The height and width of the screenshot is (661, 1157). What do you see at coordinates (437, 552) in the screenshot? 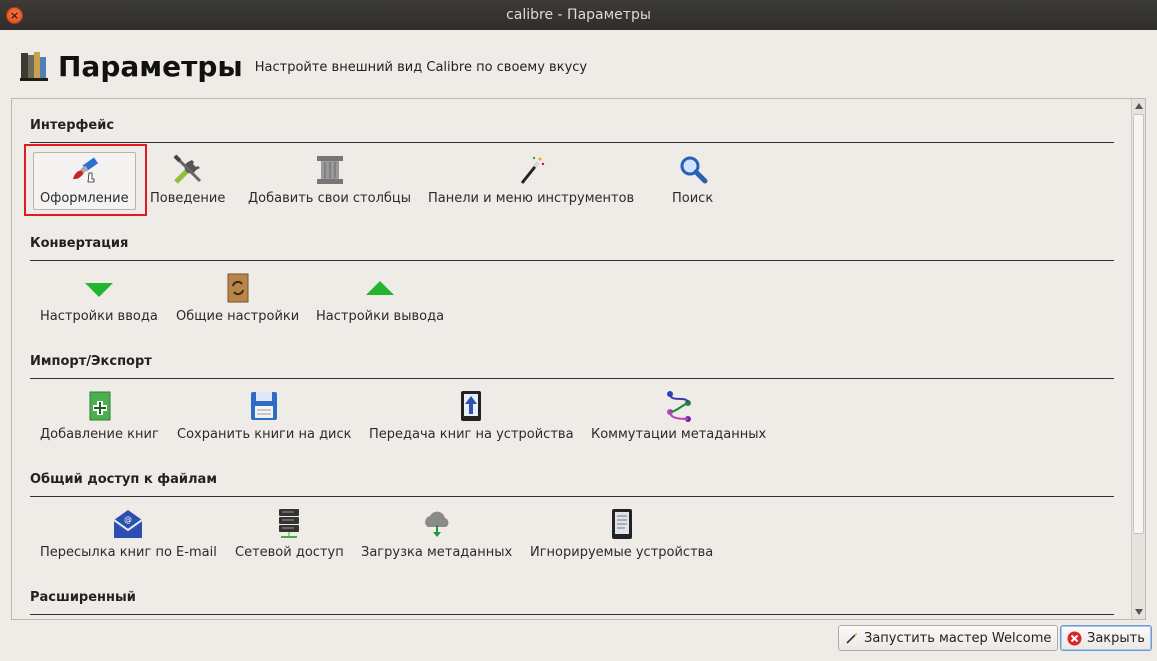
I see `pref-label: Загрузка метаданных` at bounding box center [437, 552].